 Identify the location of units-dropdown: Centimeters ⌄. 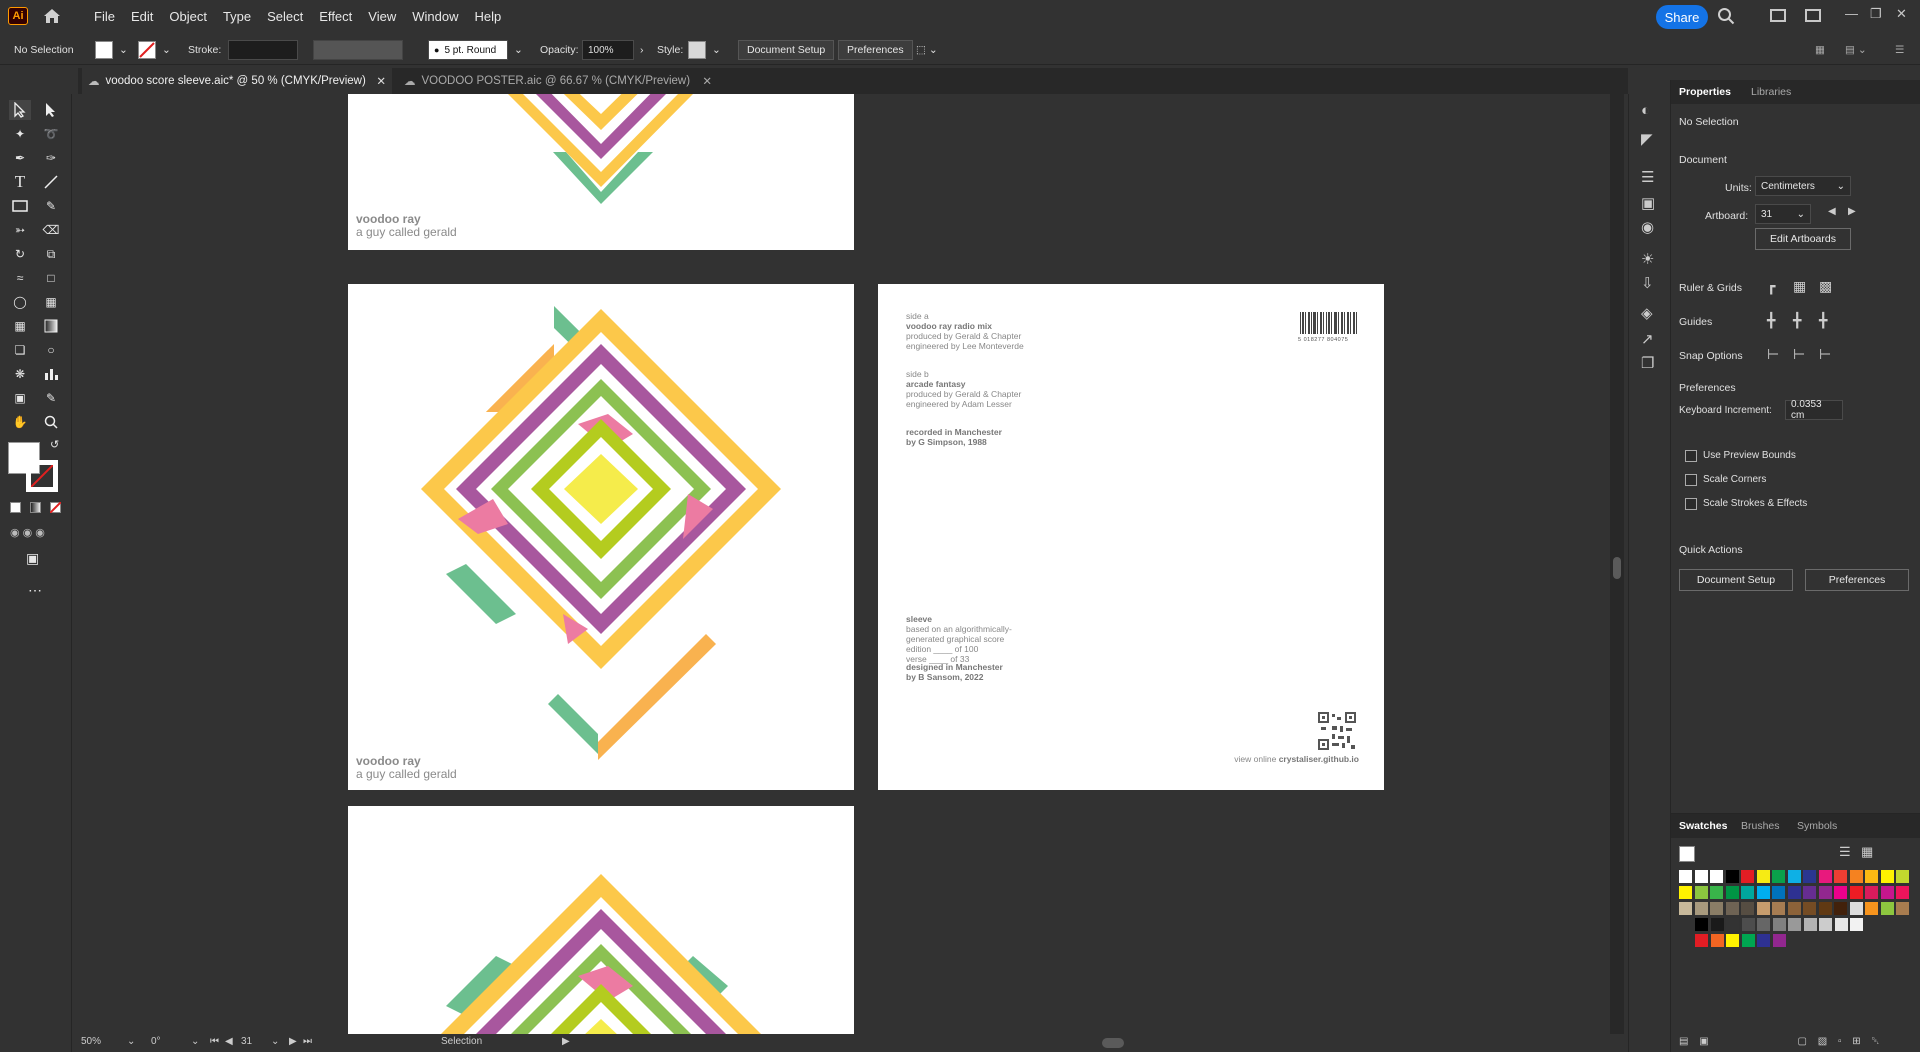
(1803, 186).